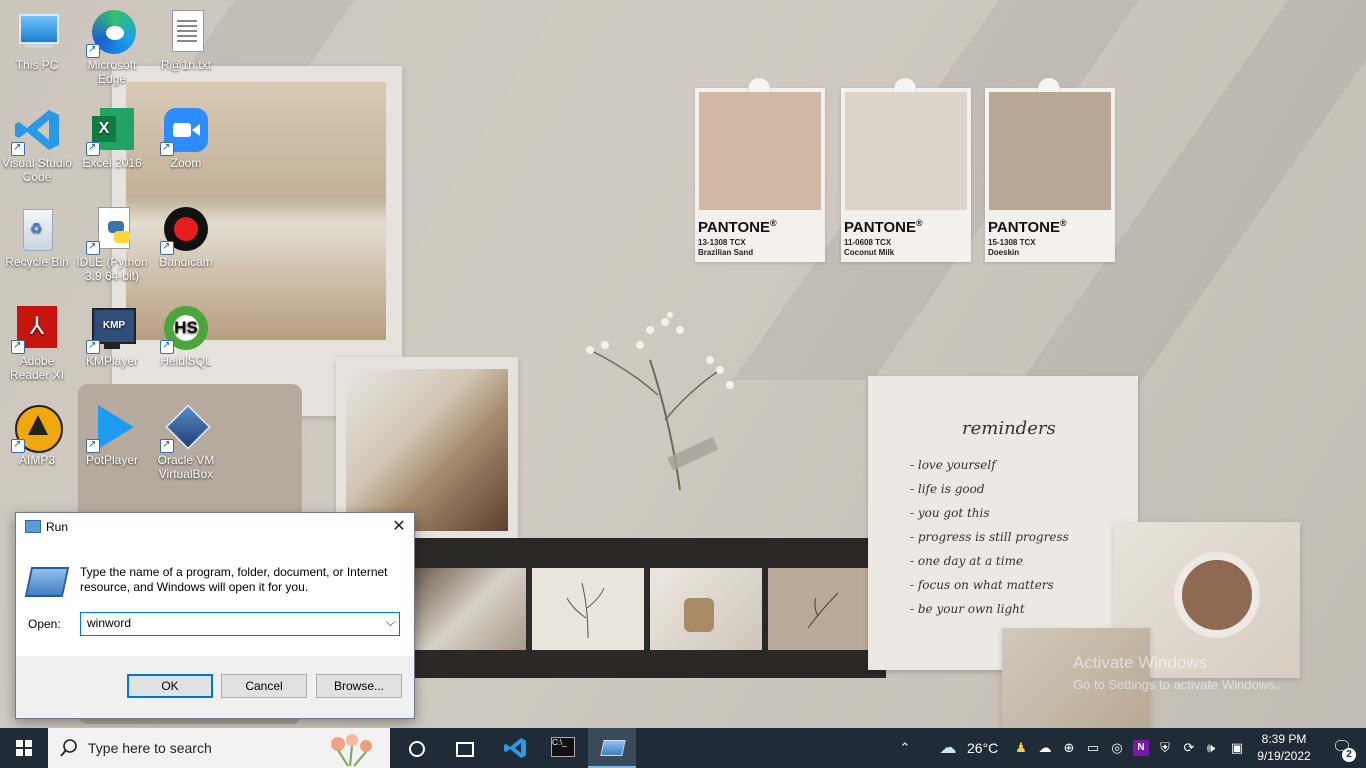 The image size is (1366, 768). Describe the element at coordinates (112, 460) in the screenshot. I see `desktop-icon-label: PotPlayer` at that location.